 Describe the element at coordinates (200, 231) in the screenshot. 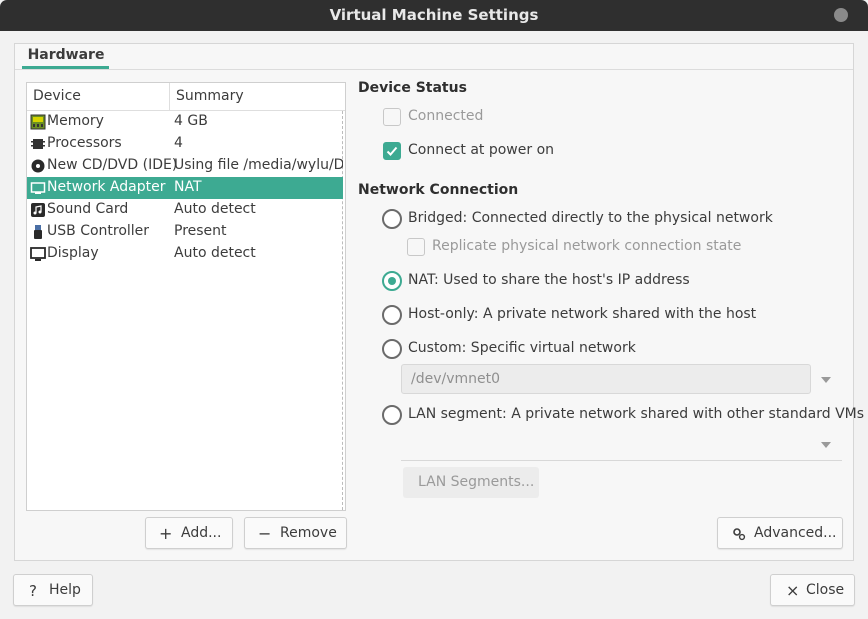

I see `device-summary: Present` at that location.